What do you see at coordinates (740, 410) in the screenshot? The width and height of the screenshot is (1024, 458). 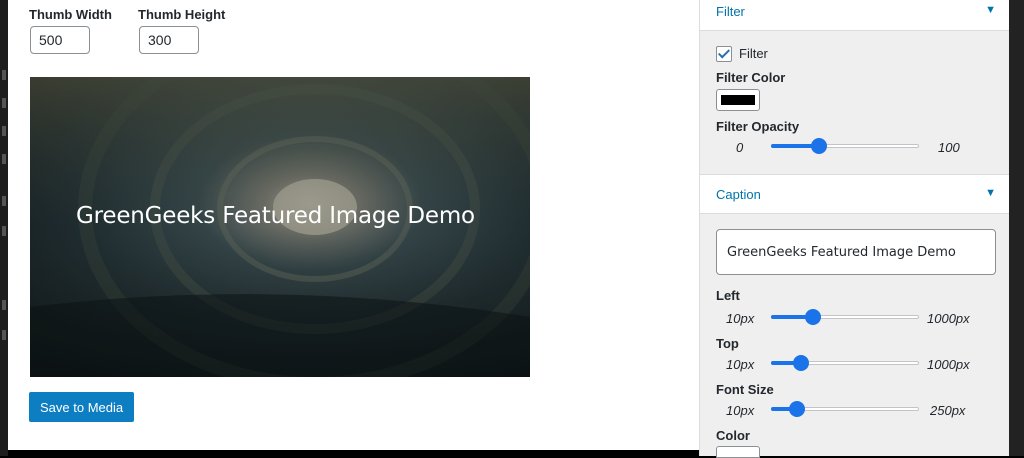 I see `font-size-min-label: 10px` at bounding box center [740, 410].